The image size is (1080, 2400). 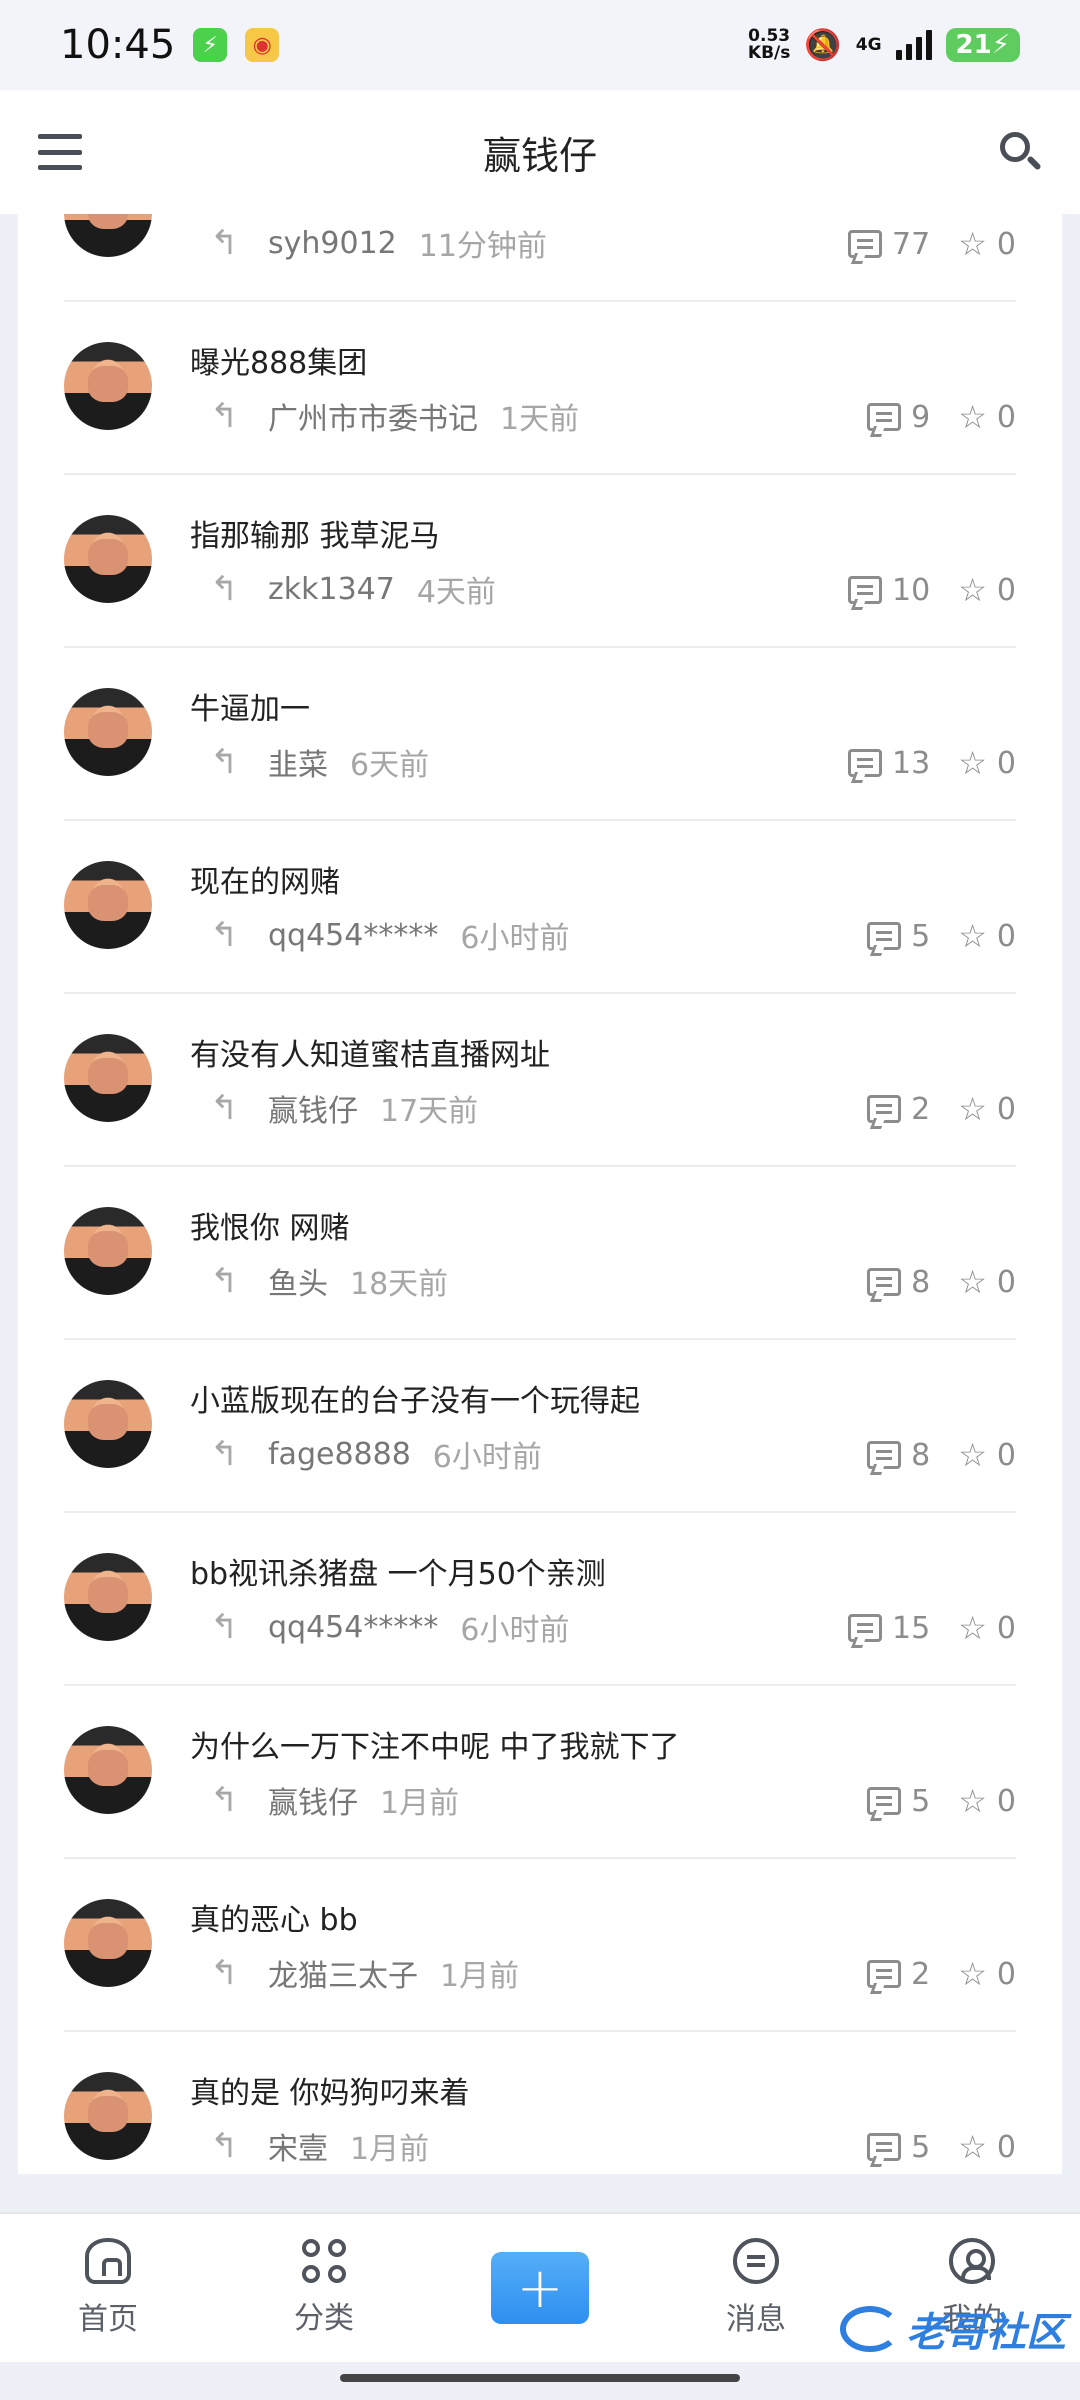 I want to click on list-item: 现在的网赌 ↰ qq454***** 6小时前 5 ☆ 0, so click(x=540, y=907).